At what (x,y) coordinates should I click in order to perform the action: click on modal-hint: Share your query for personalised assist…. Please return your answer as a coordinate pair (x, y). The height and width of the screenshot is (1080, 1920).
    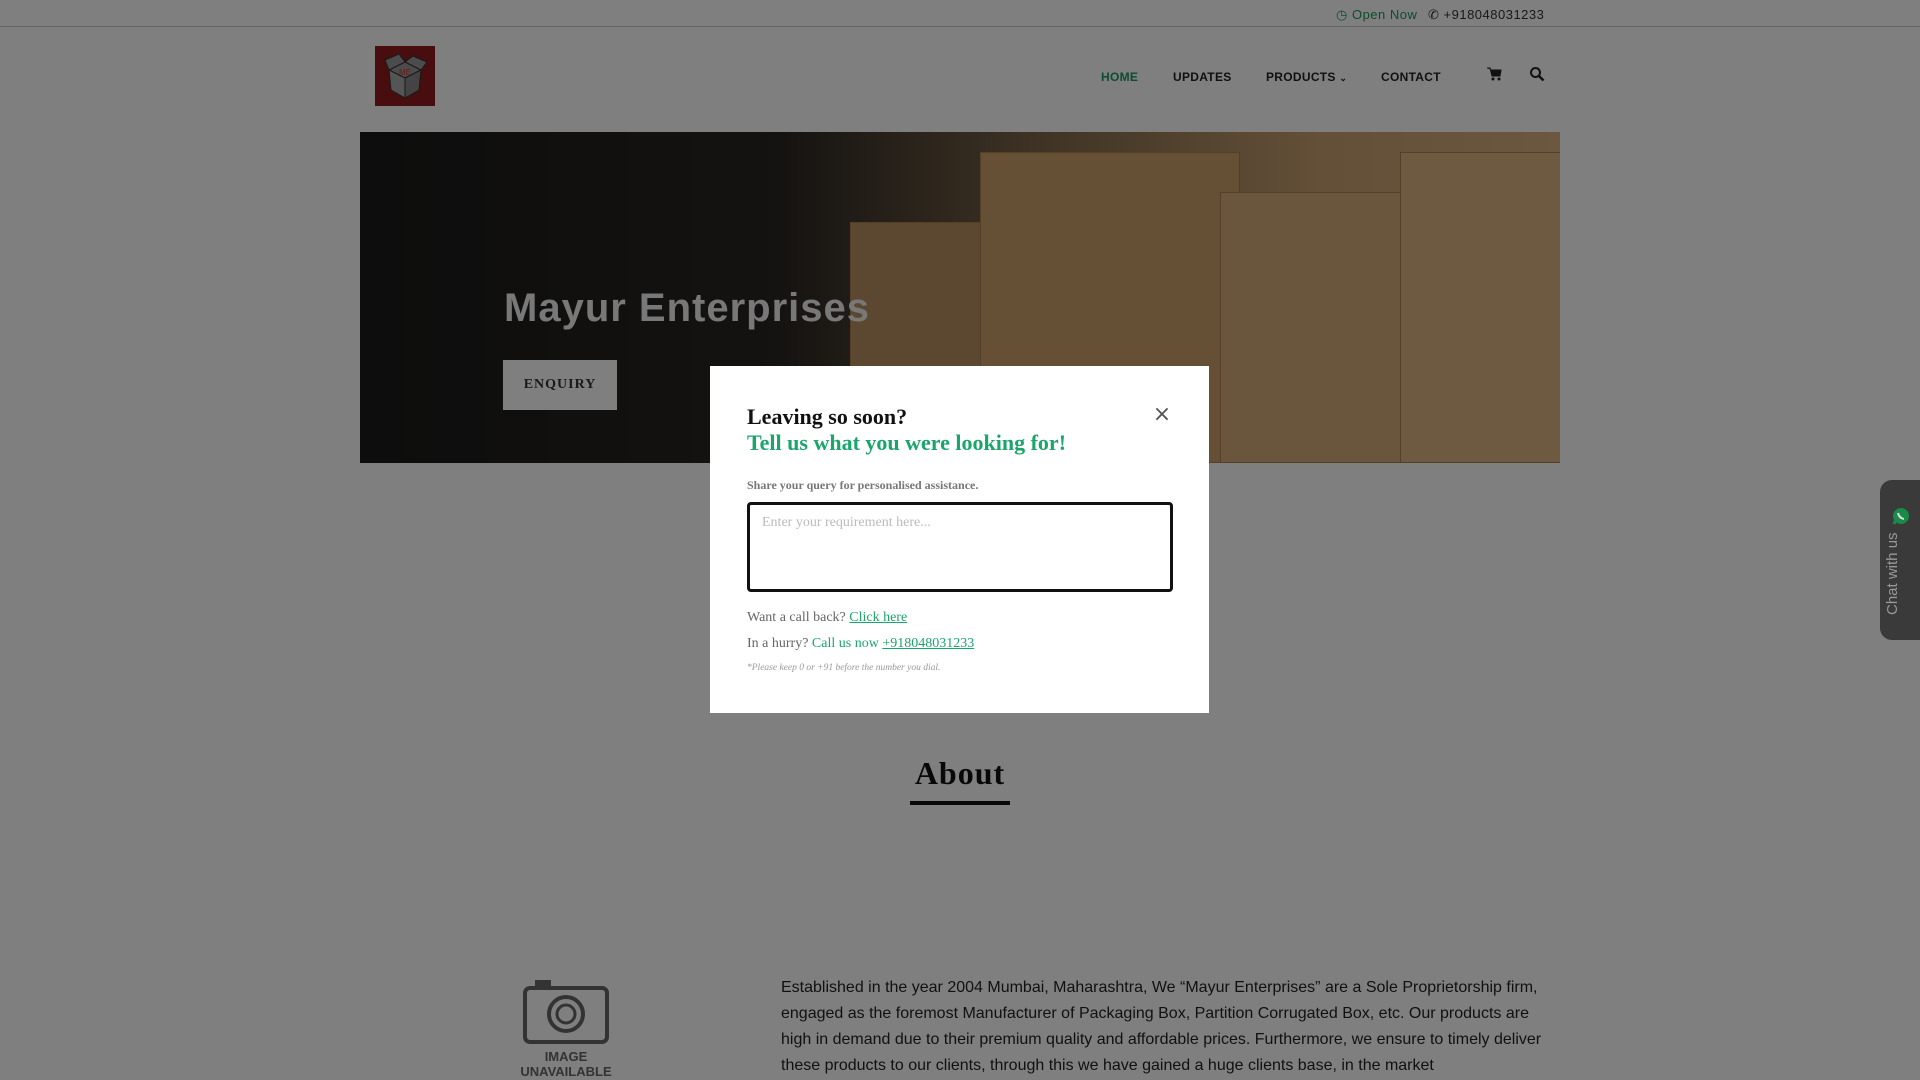
    Looking at the image, I should click on (863, 485).